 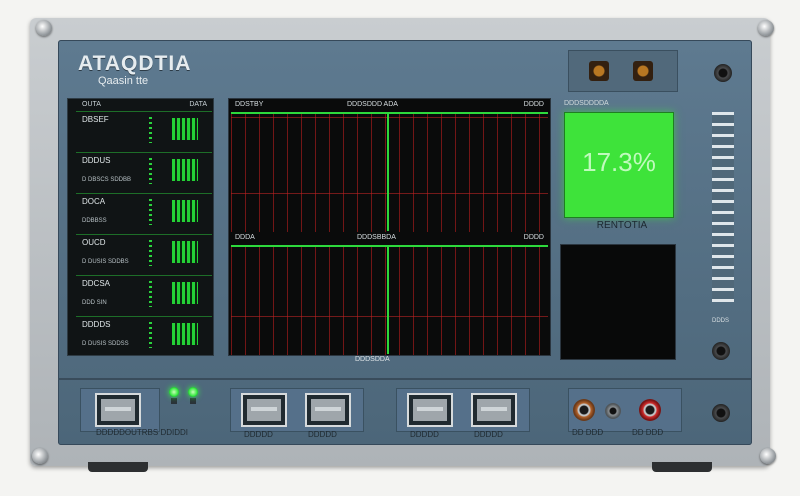 What do you see at coordinates (372, 359) in the screenshot?
I see `scope-footer-label: DDDSDDA` at bounding box center [372, 359].